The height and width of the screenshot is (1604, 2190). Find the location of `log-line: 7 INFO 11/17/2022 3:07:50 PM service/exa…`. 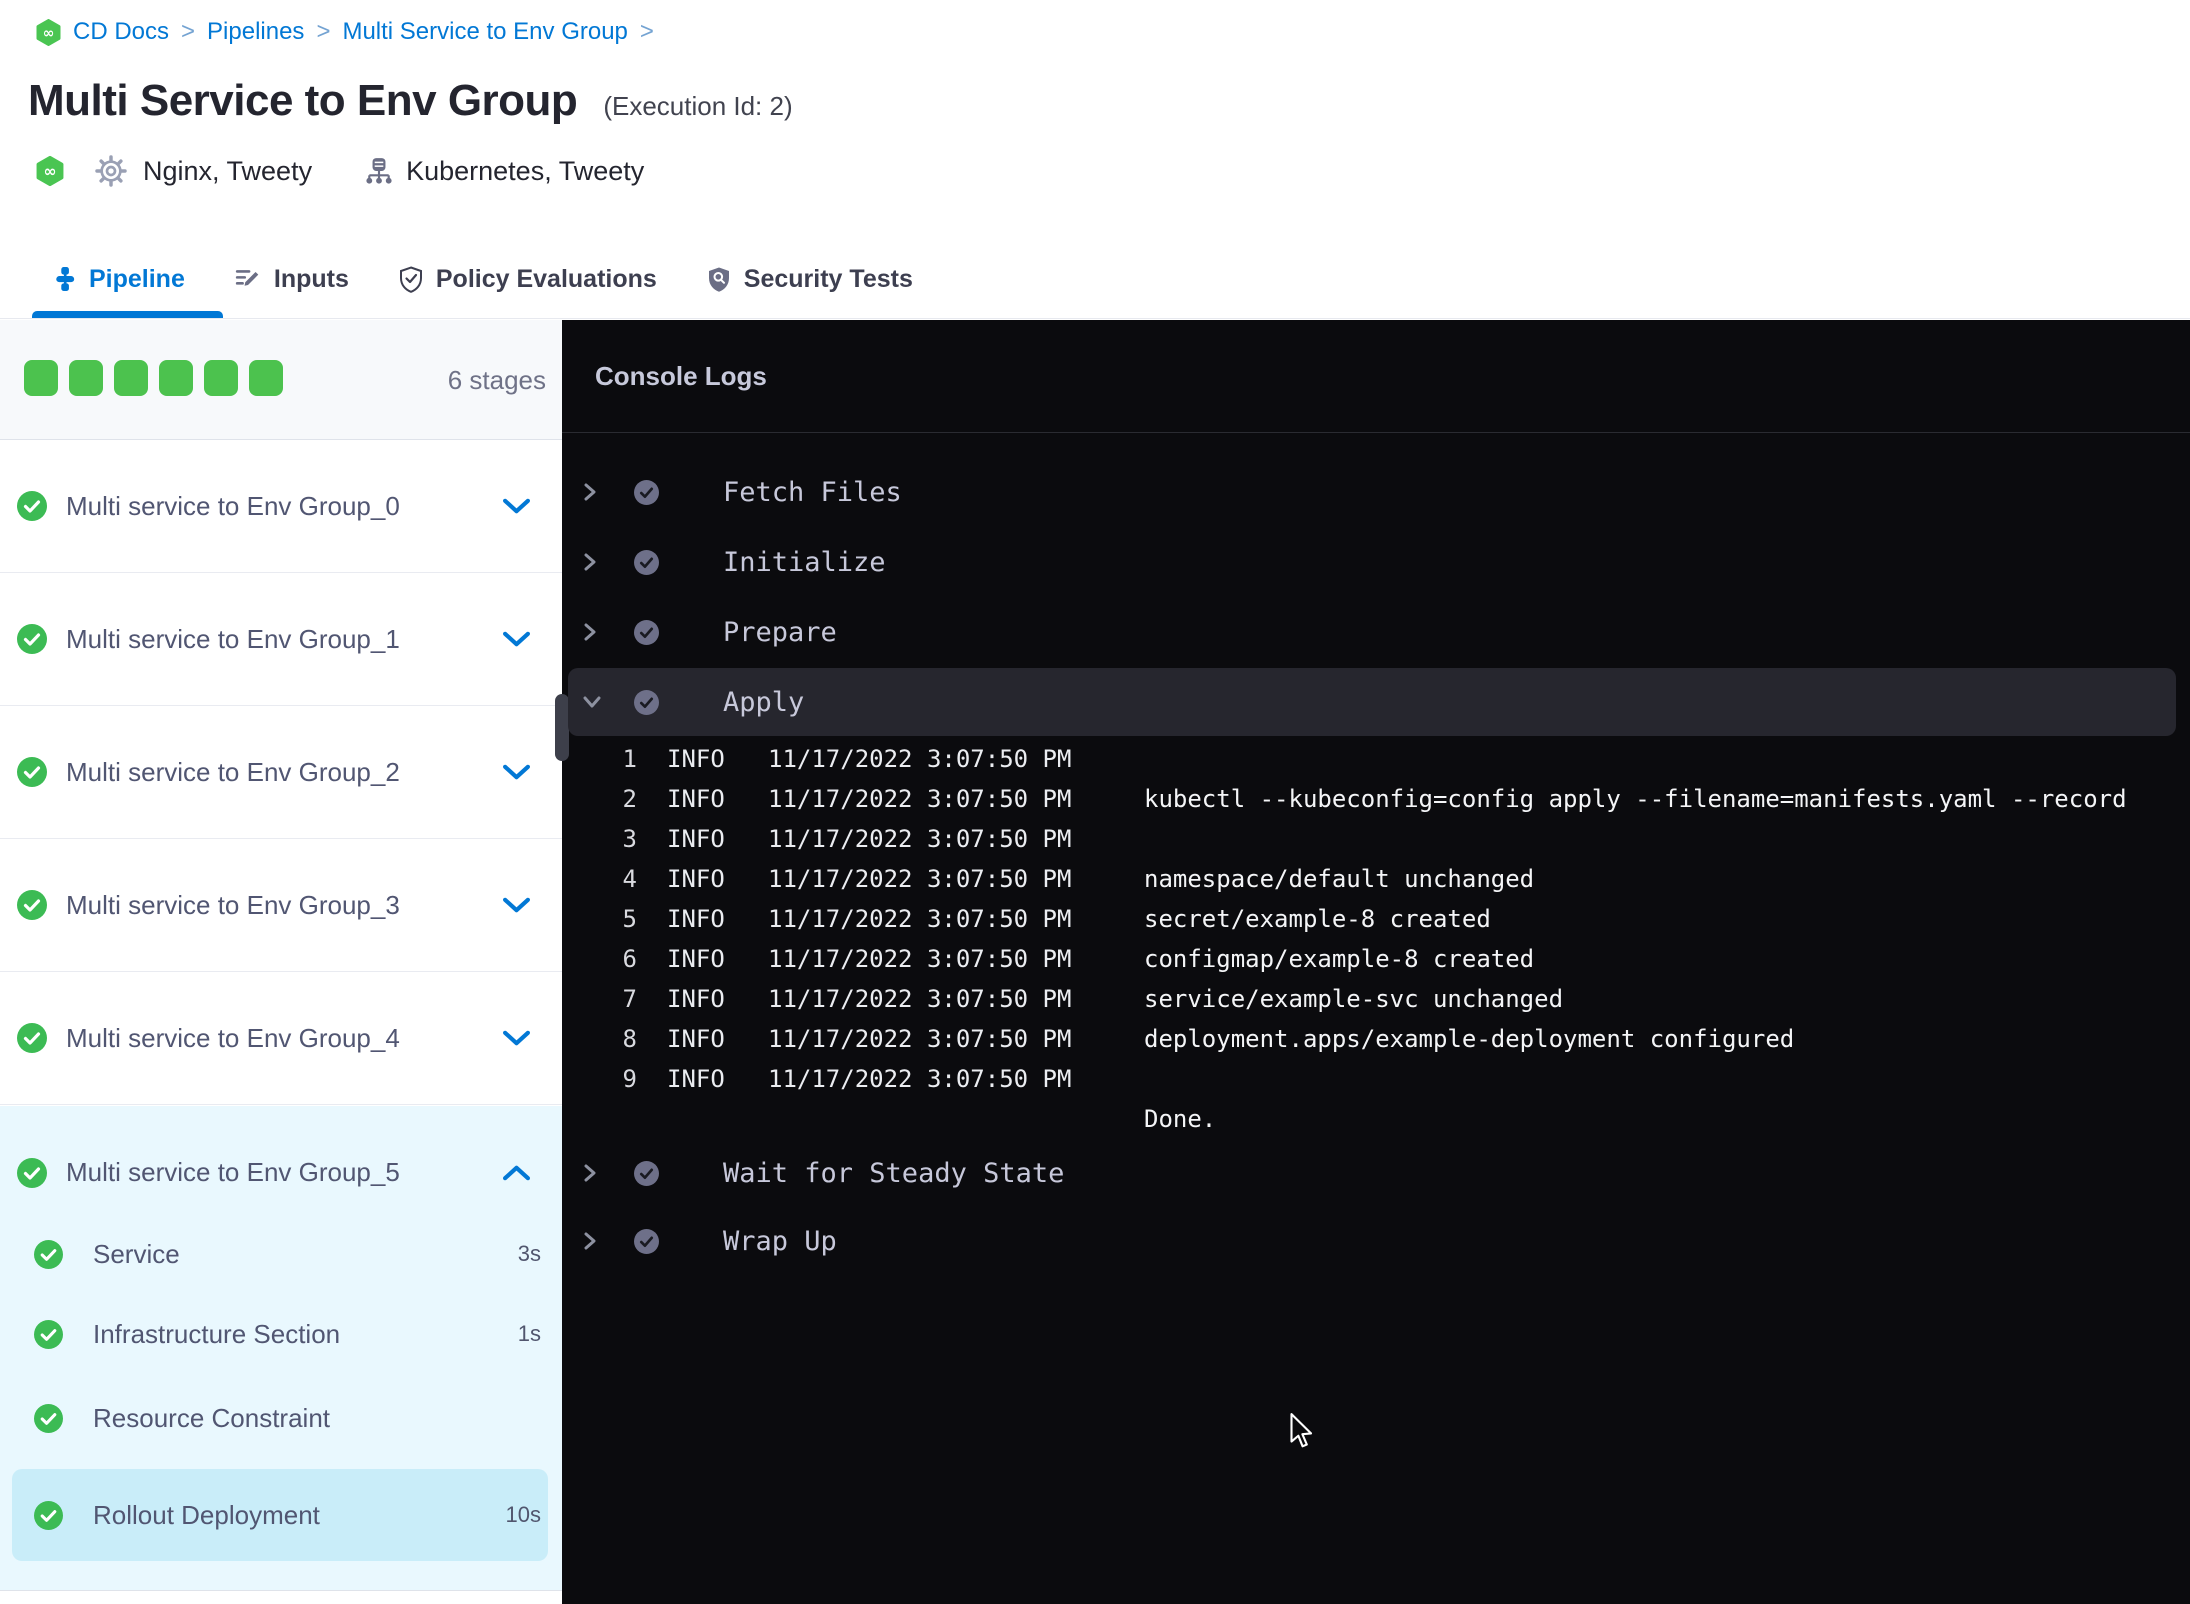

log-line: 7 INFO 11/17/2022 3:07:50 PM service/exa… is located at coordinates (1376, 999).